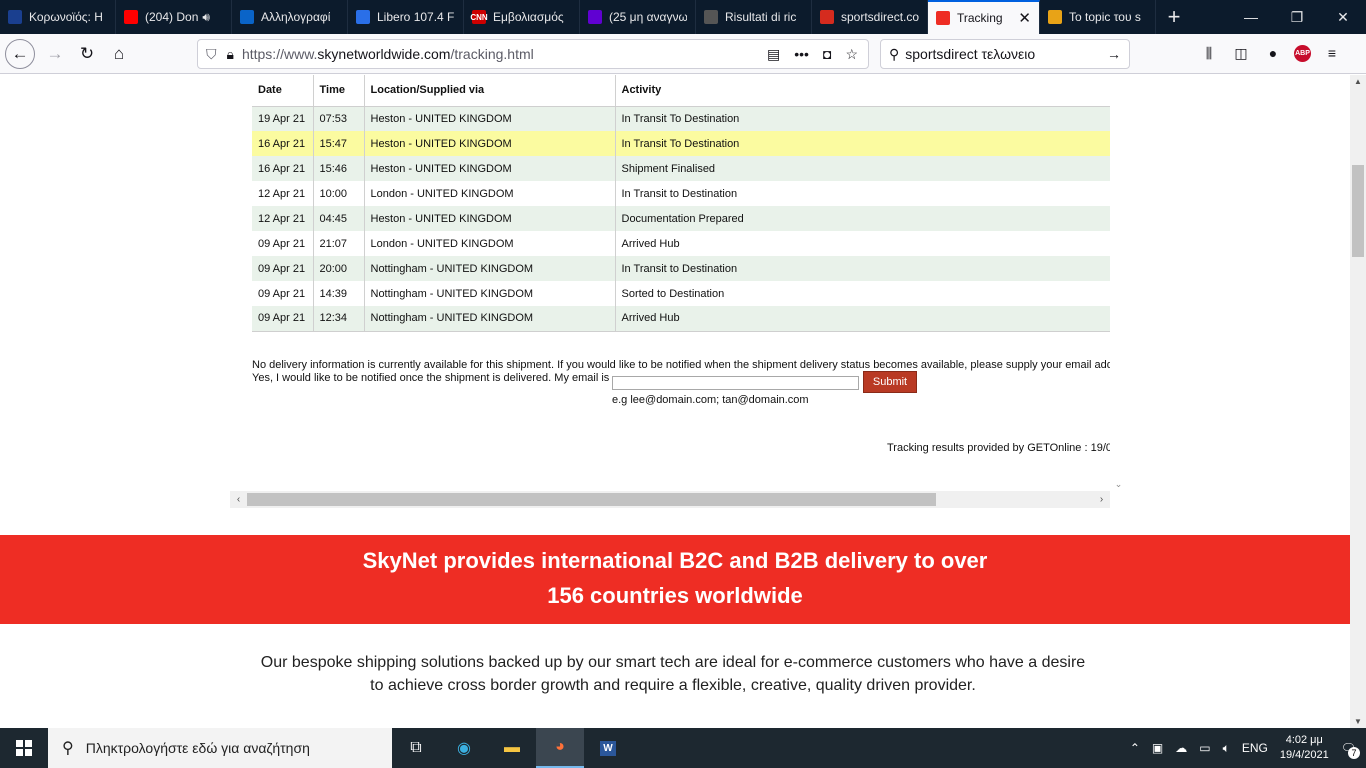  I want to click on word-button: W, so click(608, 748).